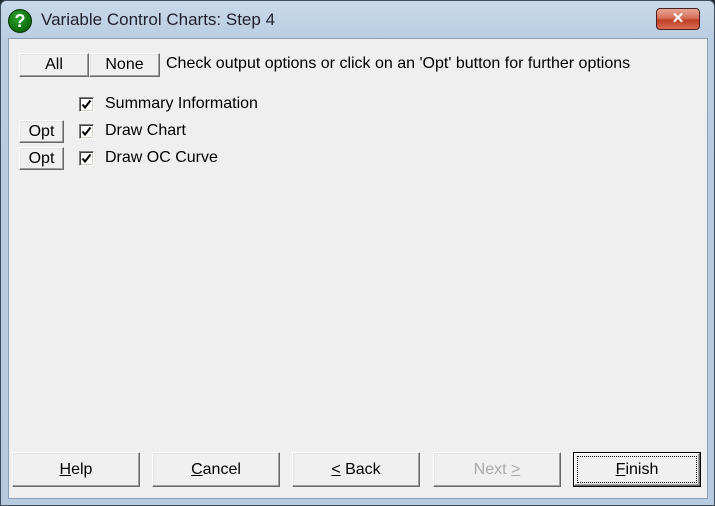 The image size is (715, 506). I want to click on draw-oc-curve-checkbox, so click(86, 158).